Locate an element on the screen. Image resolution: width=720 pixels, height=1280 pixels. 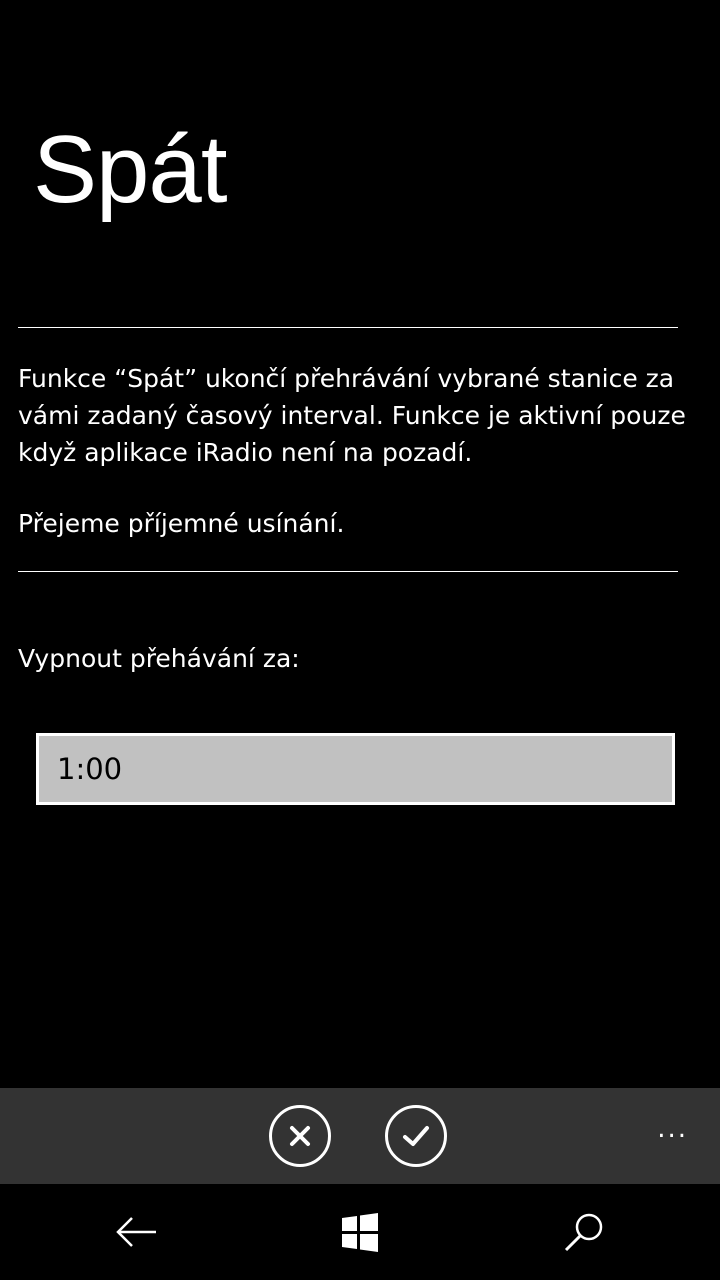
search-icon is located at coordinates (583, 1232).